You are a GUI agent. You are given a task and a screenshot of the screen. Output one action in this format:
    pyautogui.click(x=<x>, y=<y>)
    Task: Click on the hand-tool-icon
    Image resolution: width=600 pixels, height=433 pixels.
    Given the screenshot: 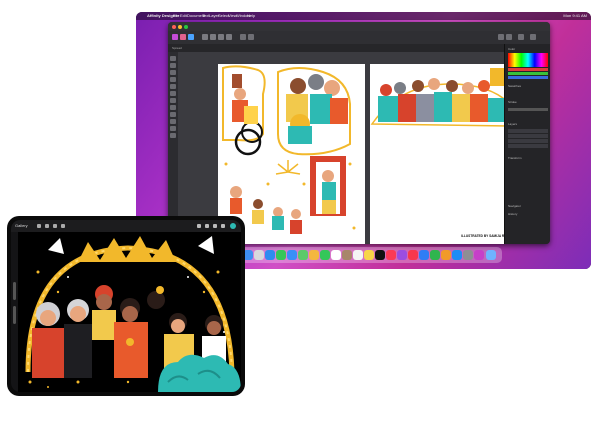 What is the action you would take?
    pyautogui.click(x=173, y=128)
    